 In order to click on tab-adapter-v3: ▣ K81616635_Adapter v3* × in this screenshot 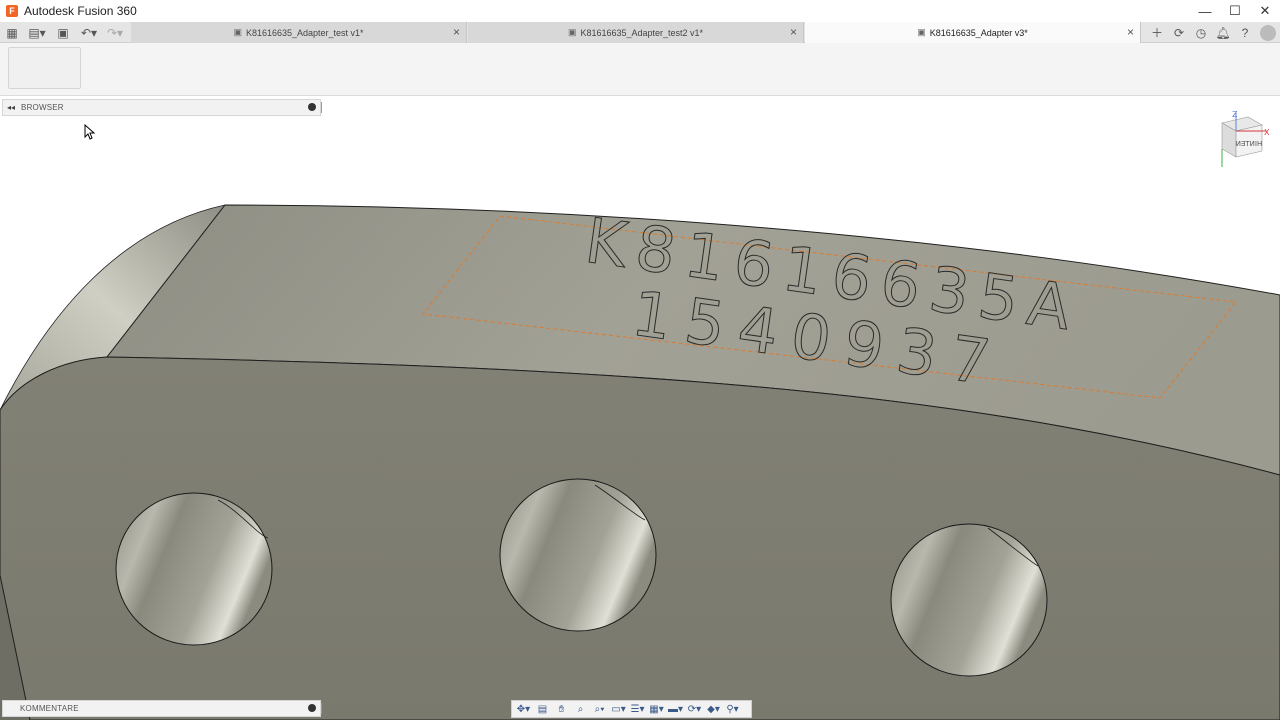, I will do `click(973, 32)`.